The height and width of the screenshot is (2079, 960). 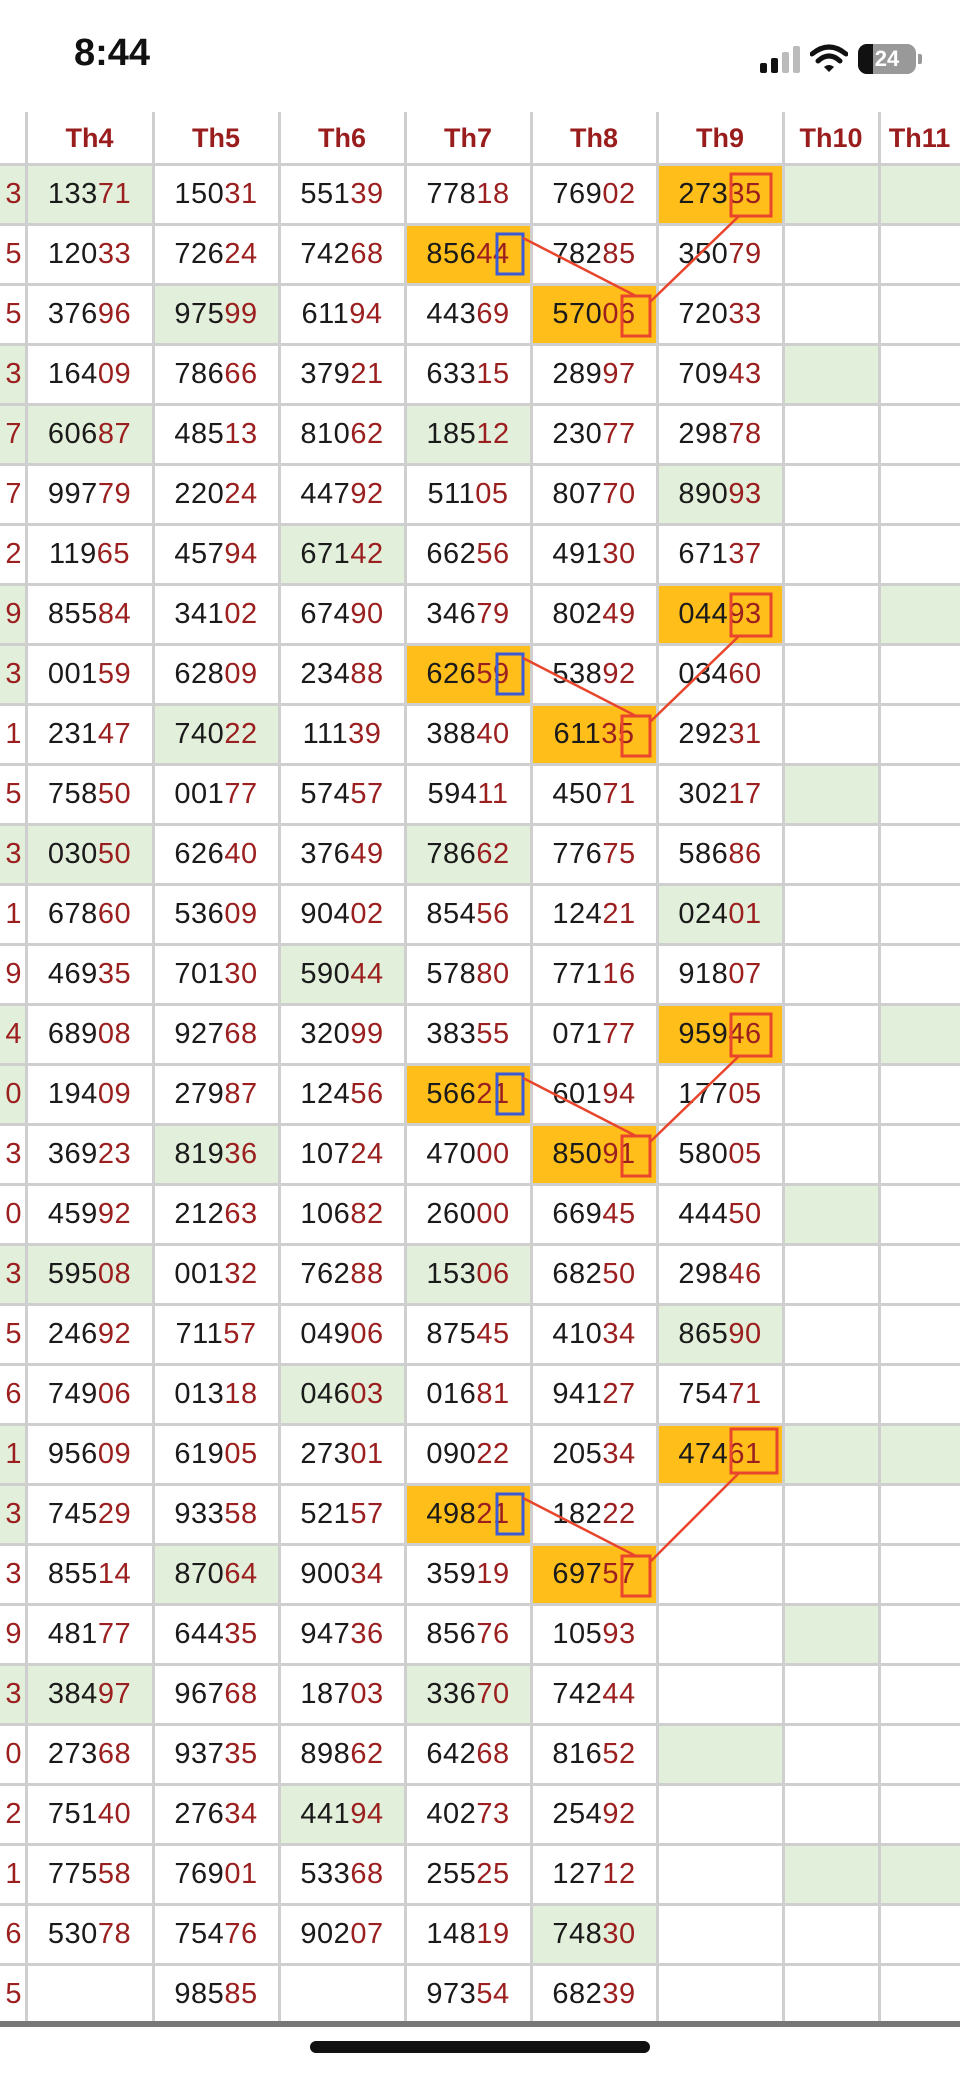 I want to click on table-cell: 536 09, so click(x=216, y=914).